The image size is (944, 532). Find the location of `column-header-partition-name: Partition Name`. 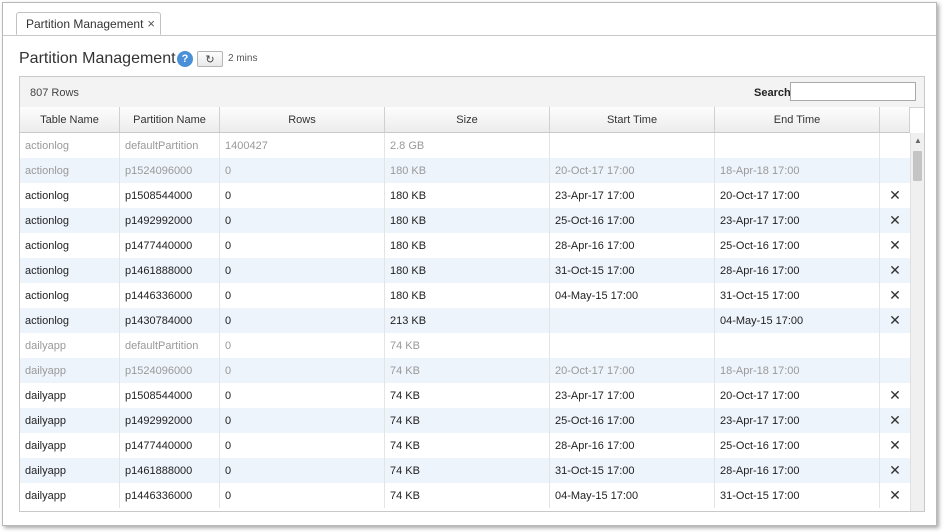

column-header-partition-name: Partition Name is located at coordinates (170, 119).